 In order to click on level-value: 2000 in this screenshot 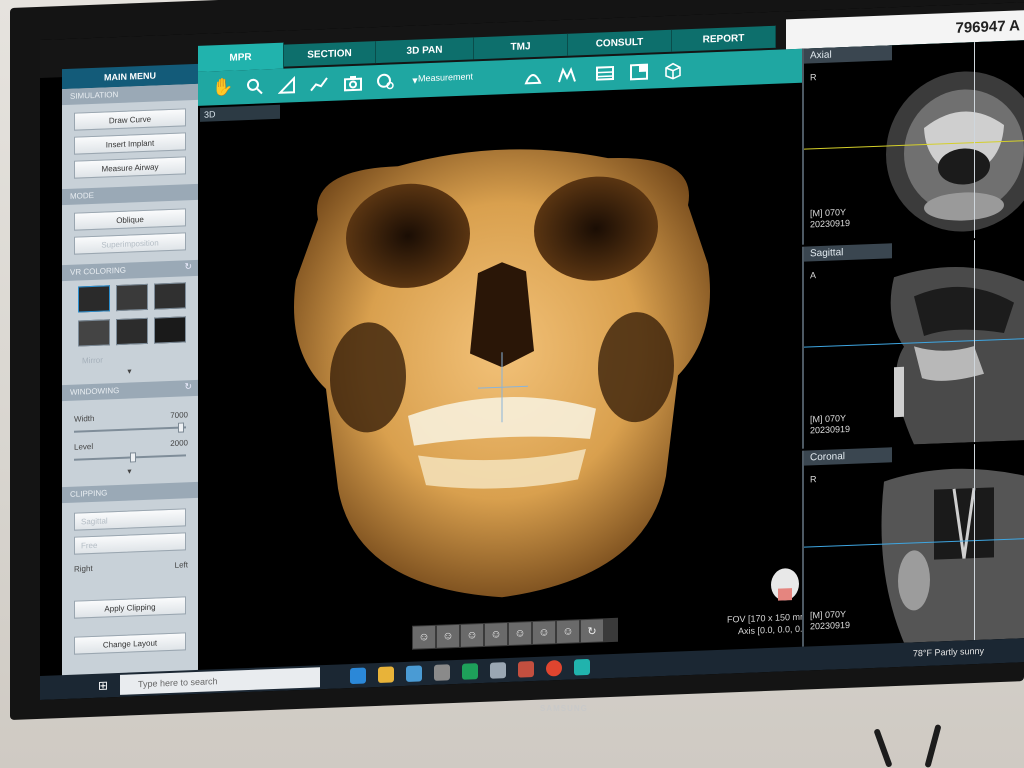, I will do `click(179, 443)`.